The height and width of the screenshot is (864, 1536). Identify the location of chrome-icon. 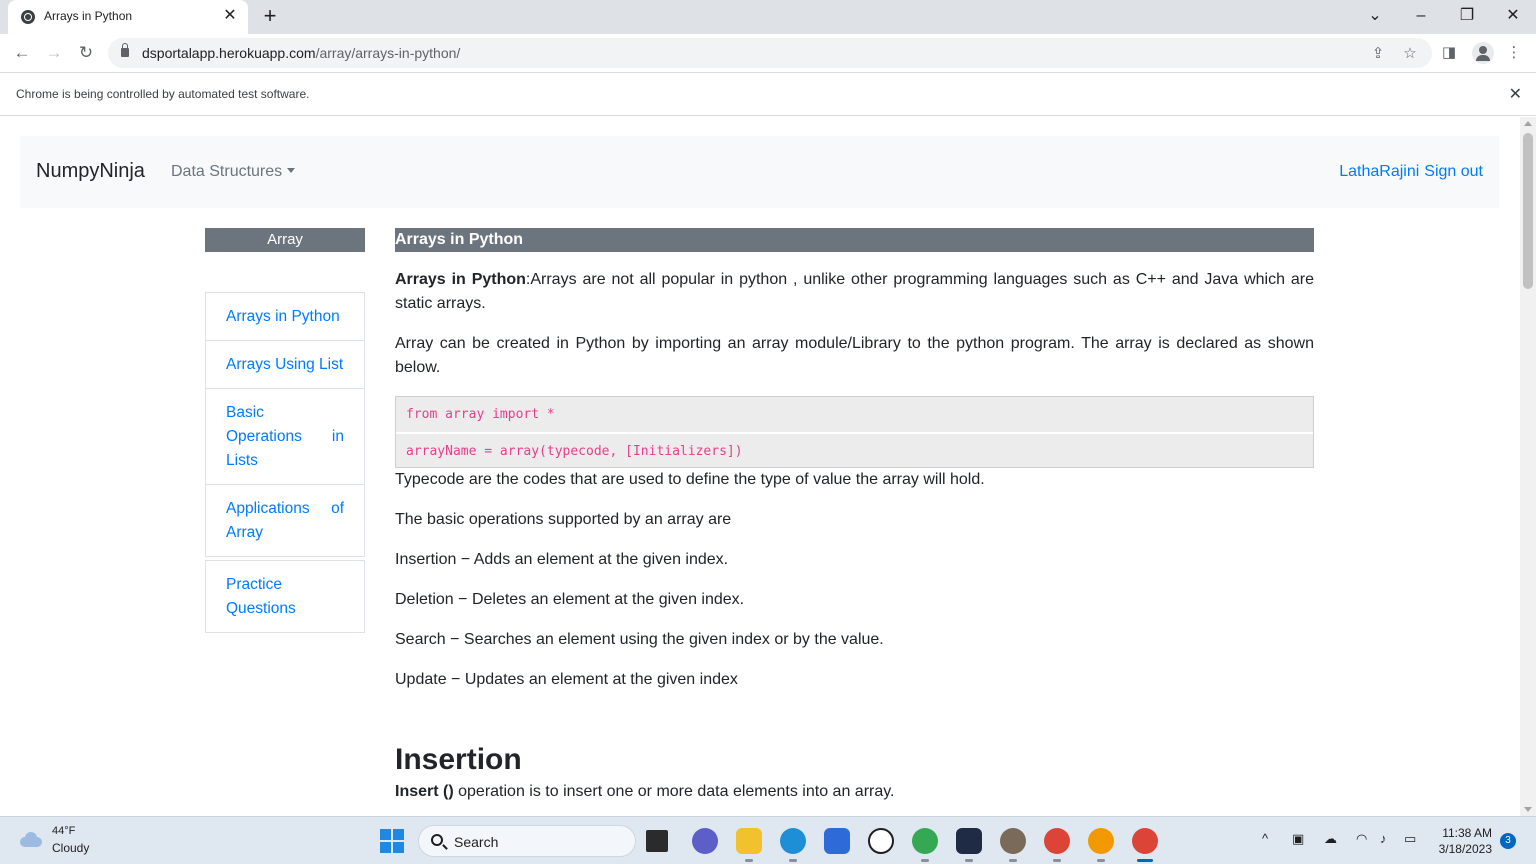
(1057, 845).